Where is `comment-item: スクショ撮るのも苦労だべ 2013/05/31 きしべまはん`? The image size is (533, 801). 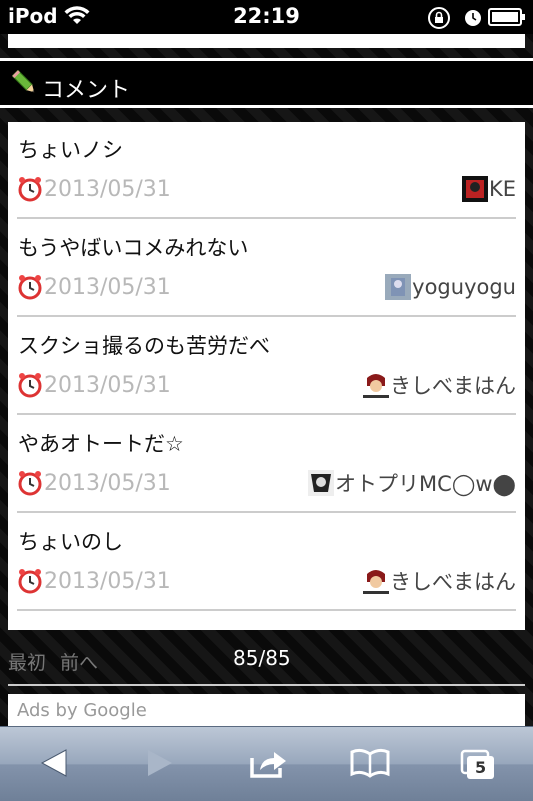 comment-item: スクショ撮るのも苦労だべ 2013/05/31 きしべまはん is located at coordinates (266, 366).